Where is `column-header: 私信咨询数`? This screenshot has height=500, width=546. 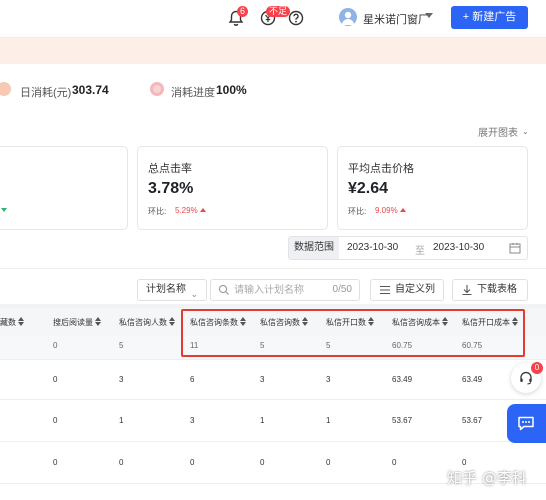 column-header: 私信咨询数 is located at coordinates (284, 322).